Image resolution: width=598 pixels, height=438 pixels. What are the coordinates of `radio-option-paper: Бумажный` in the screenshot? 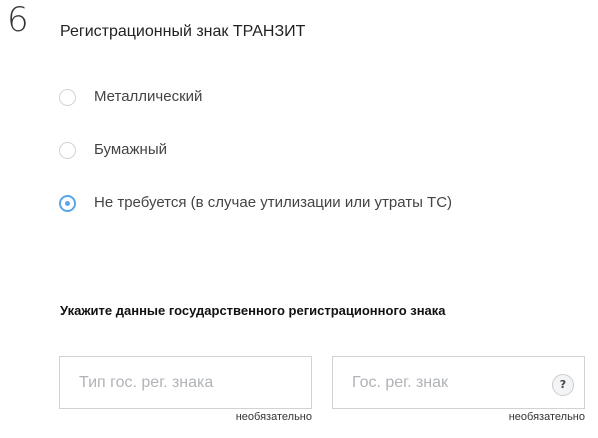 It's located at (319, 150).